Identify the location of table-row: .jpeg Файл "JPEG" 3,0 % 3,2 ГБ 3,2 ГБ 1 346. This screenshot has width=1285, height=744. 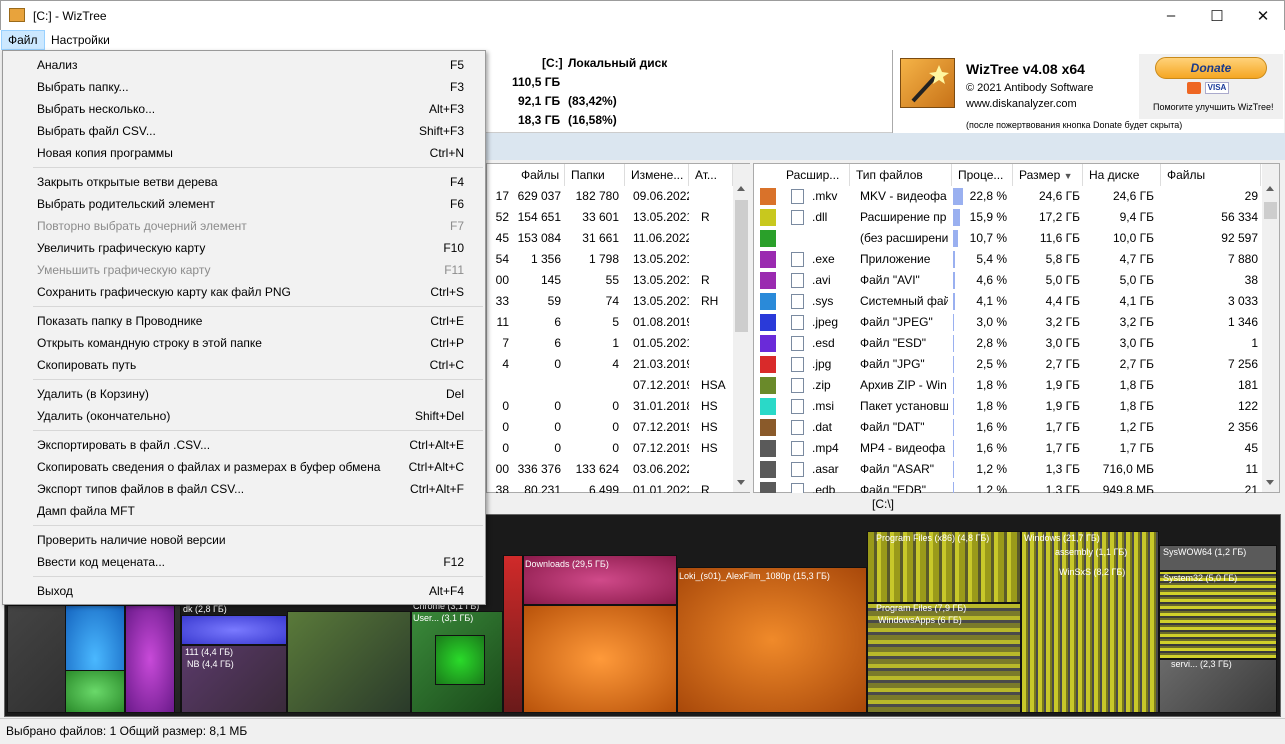
(1008, 322).